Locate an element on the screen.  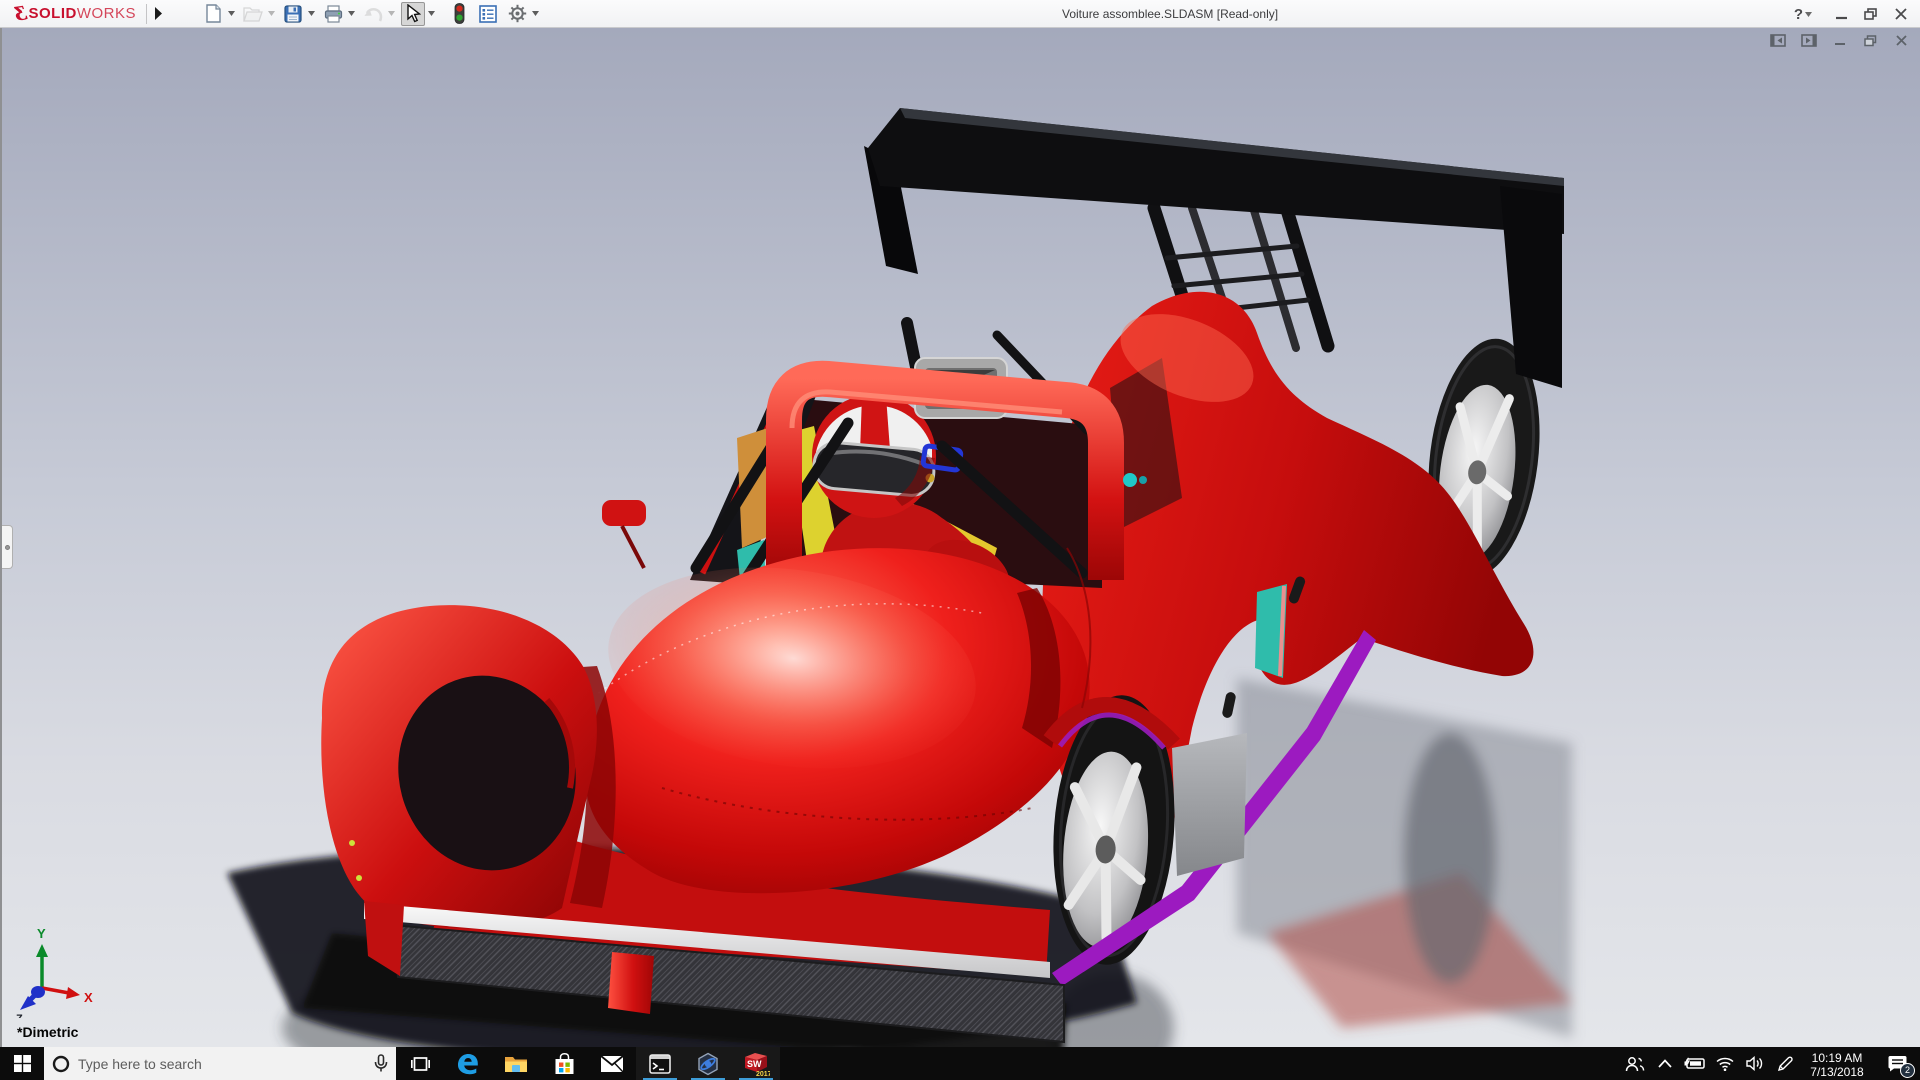
select-button is located at coordinates (413, 13).